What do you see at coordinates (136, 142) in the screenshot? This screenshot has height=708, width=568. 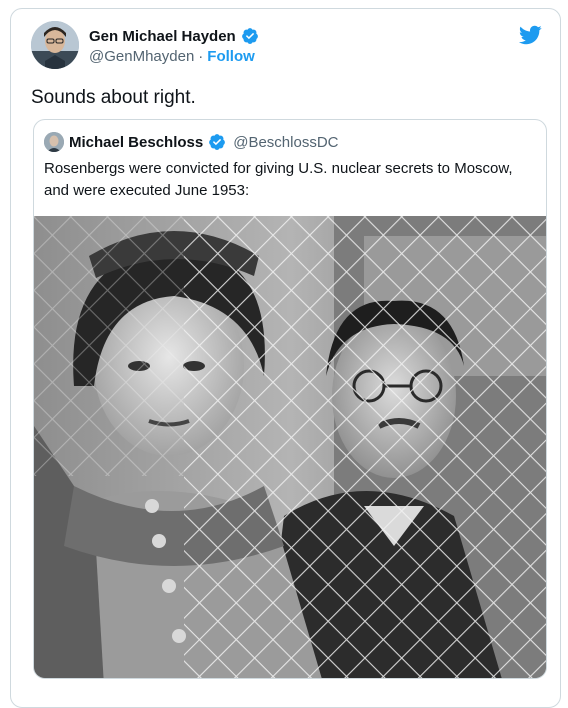 I see `quoted-author-display-name: Michael Beschloss` at bounding box center [136, 142].